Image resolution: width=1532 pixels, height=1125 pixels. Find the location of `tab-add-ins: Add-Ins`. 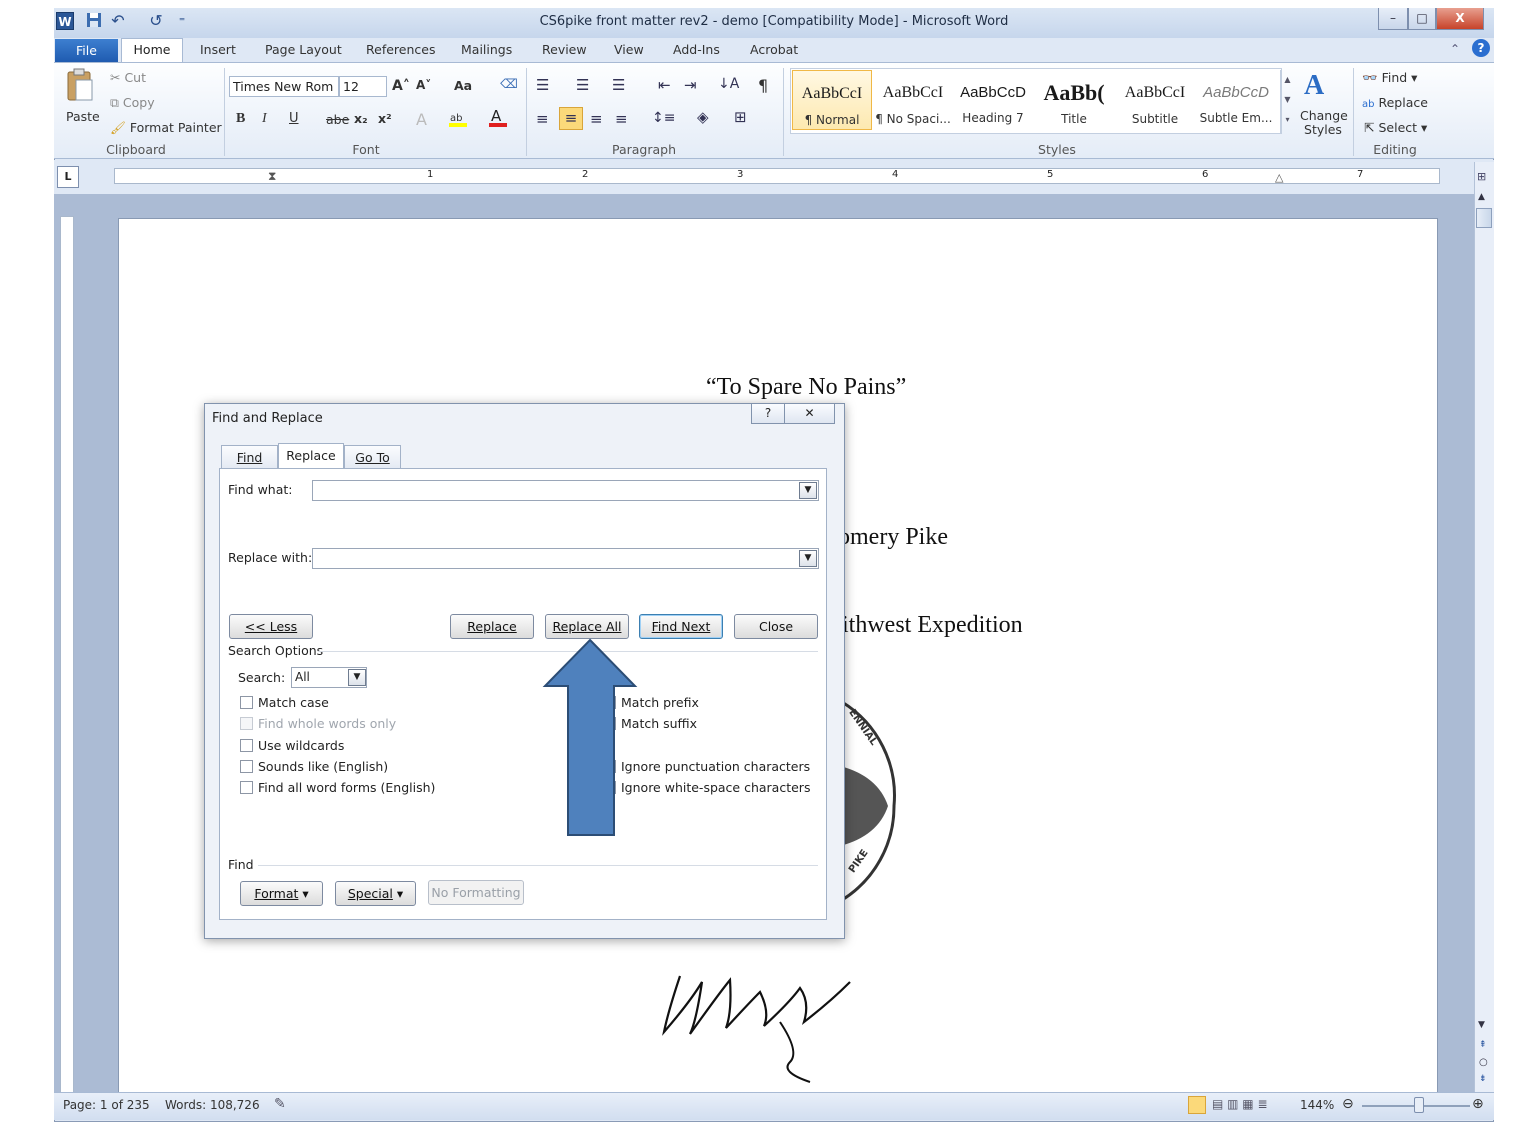

tab-add-ins: Add-Ins is located at coordinates (696, 50).